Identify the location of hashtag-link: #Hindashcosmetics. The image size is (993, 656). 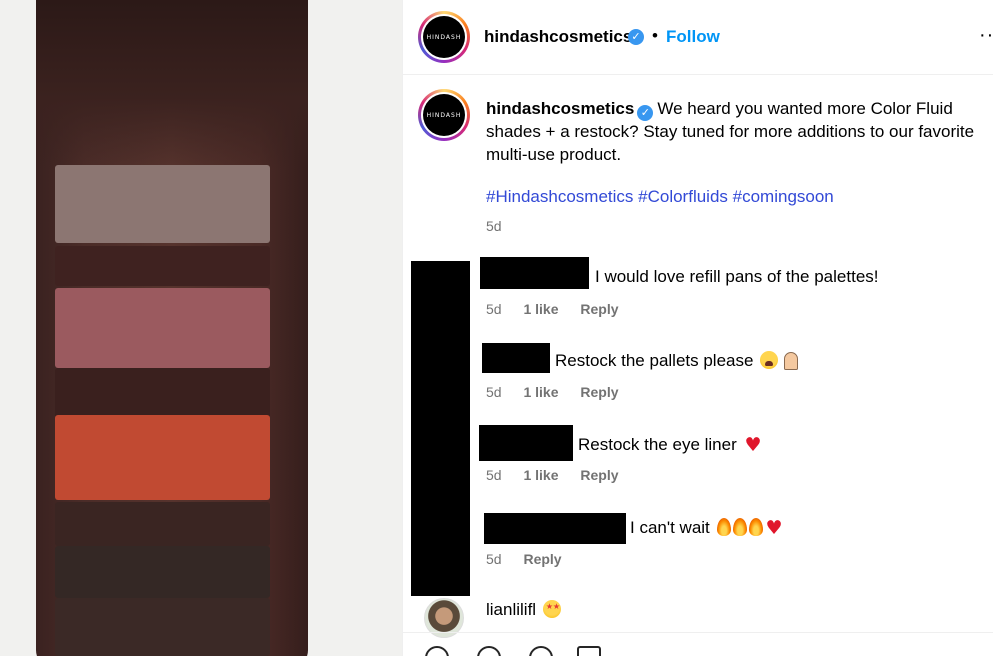
(559, 196).